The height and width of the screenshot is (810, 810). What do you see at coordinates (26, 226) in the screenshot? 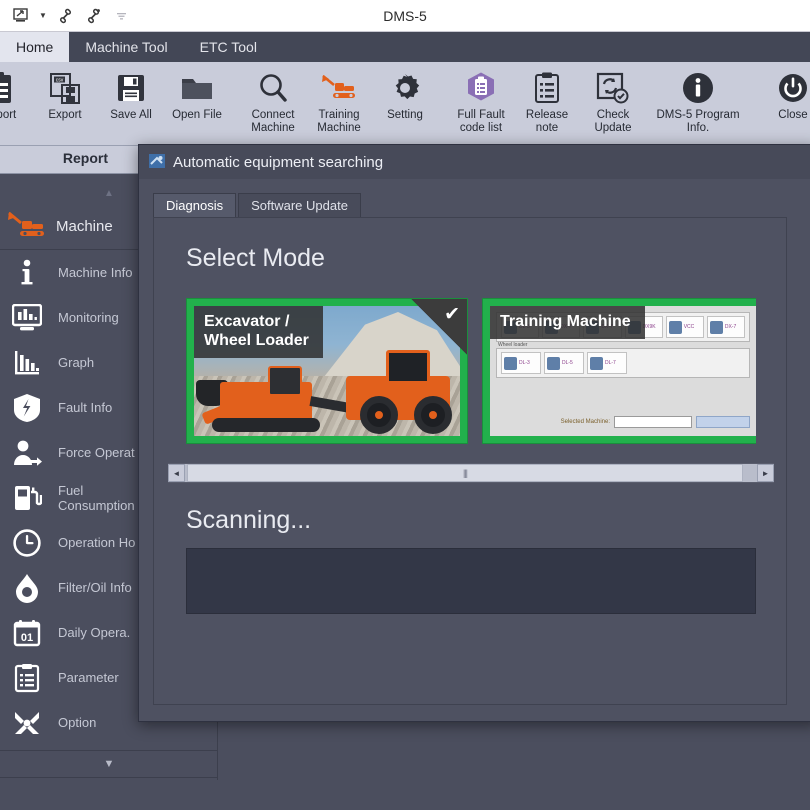
I see `excavator-icon` at bounding box center [26, 226].